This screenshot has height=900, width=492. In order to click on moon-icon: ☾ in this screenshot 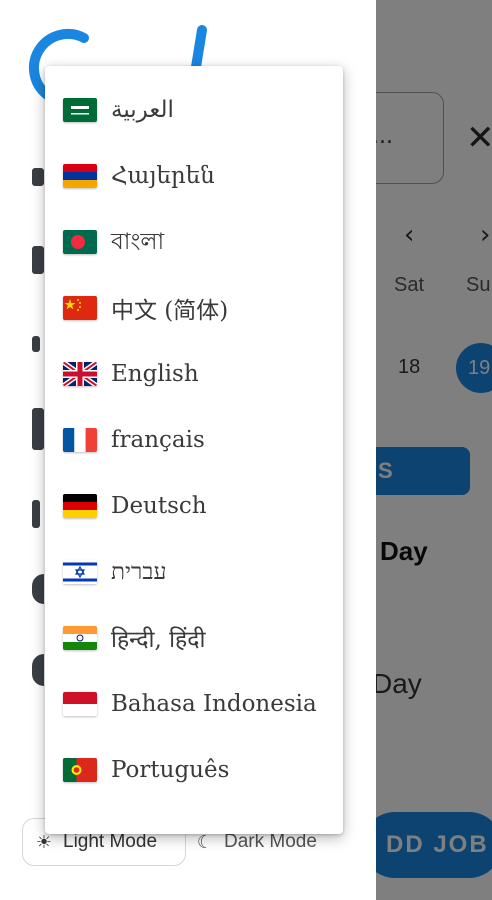, I will do `click(205, 841)`.